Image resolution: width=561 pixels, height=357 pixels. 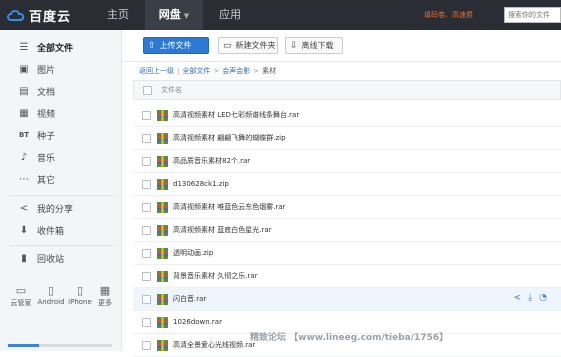 I want to click on new-folder-button: ▭ 新建文件夹, so click(x=248, y=45).